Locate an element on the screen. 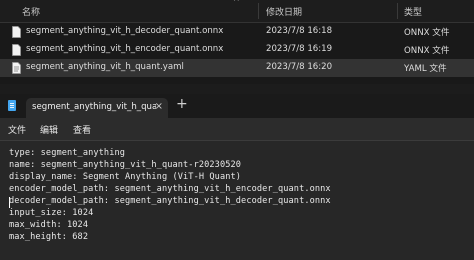 This screenshot has height=260, width=474. tab-yaml-file: segment_anything_vit_h_quant.yaml × is located at coordinates (97, 108).